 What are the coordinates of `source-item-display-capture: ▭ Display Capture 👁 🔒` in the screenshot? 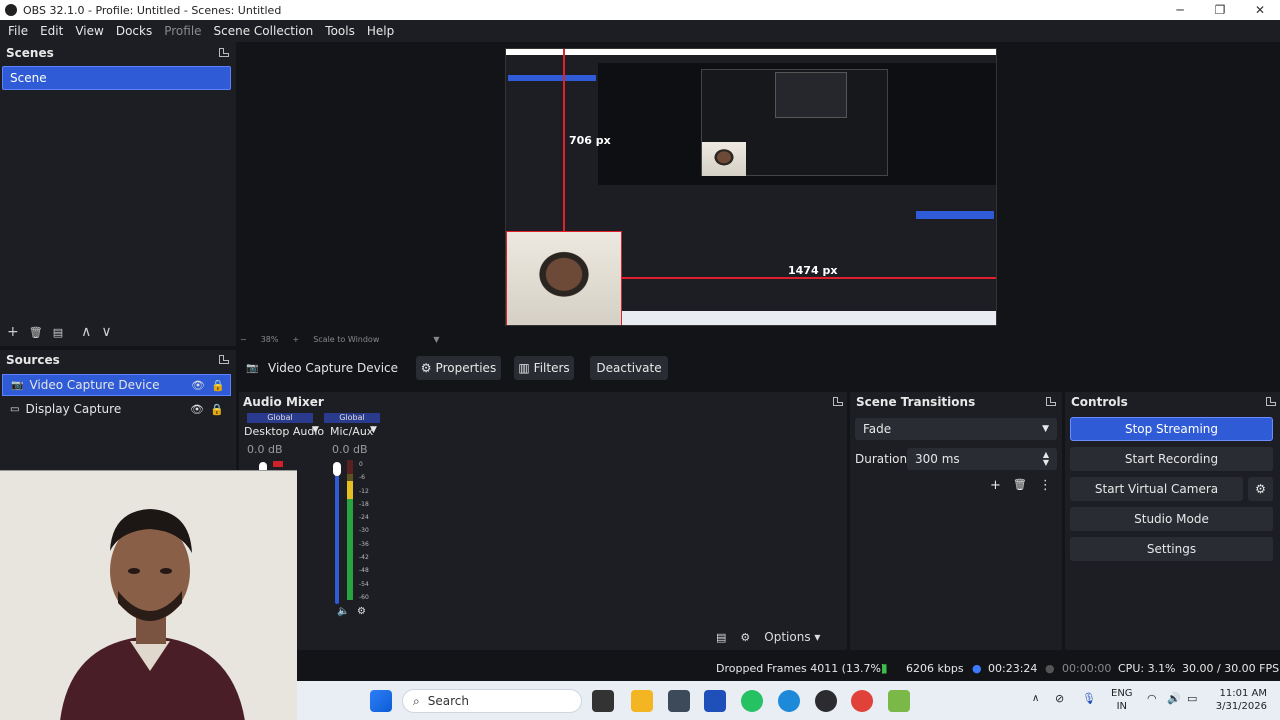 It's located at (116, 409).